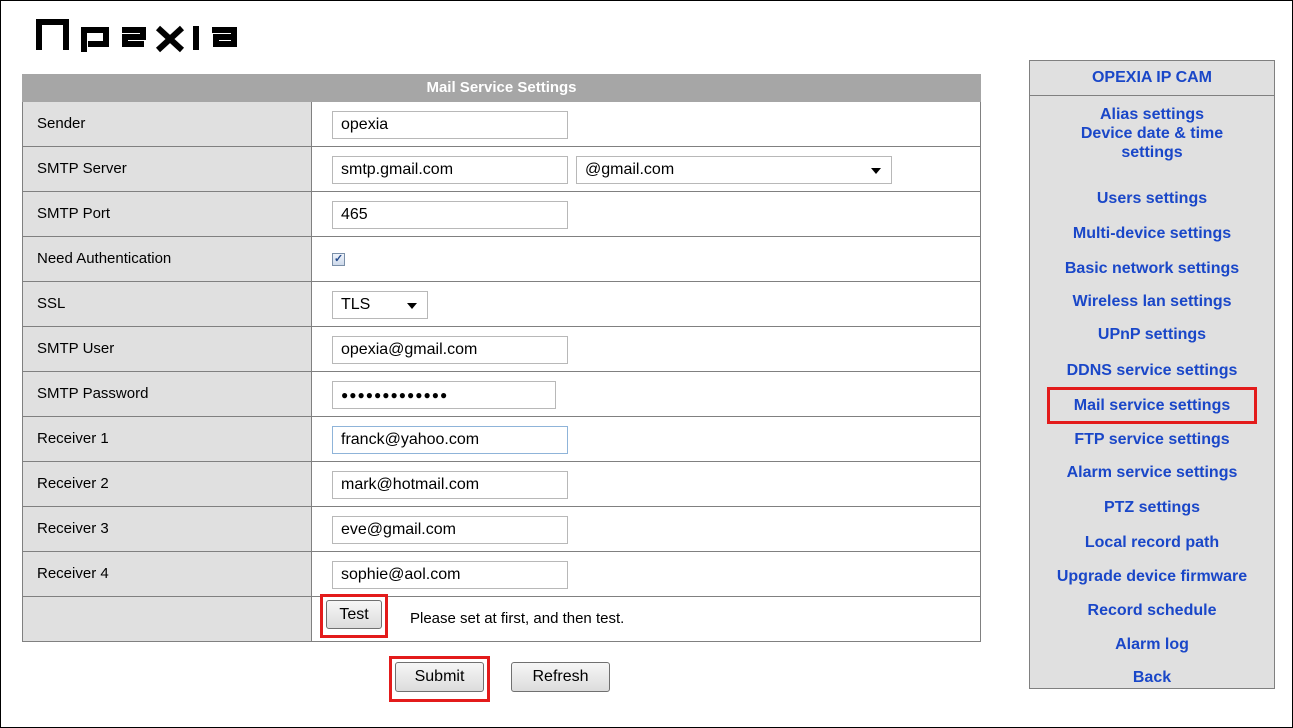 The height and width of the screenshot is (728, 1293). I want to click on receiver-2-input: mark@hotmail.com, so click(450, 485).